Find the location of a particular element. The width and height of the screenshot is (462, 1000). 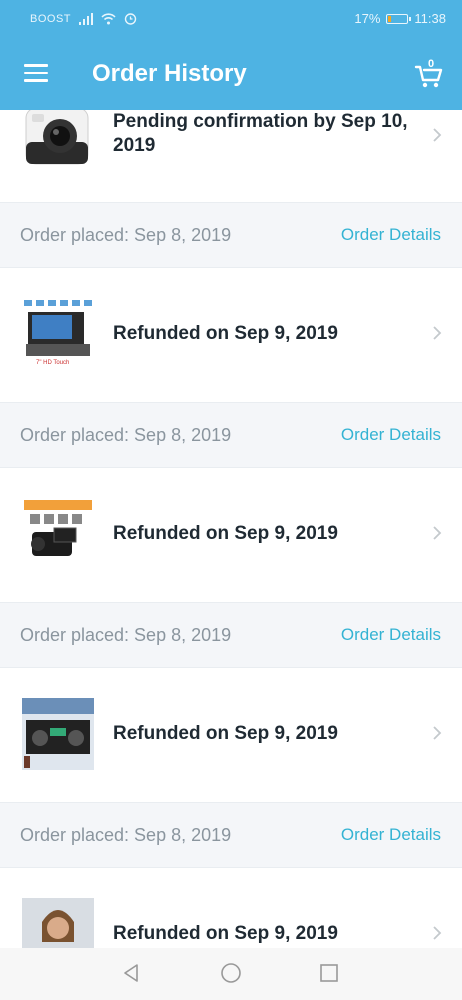

menu-icon is located at coordinates (36, 74).